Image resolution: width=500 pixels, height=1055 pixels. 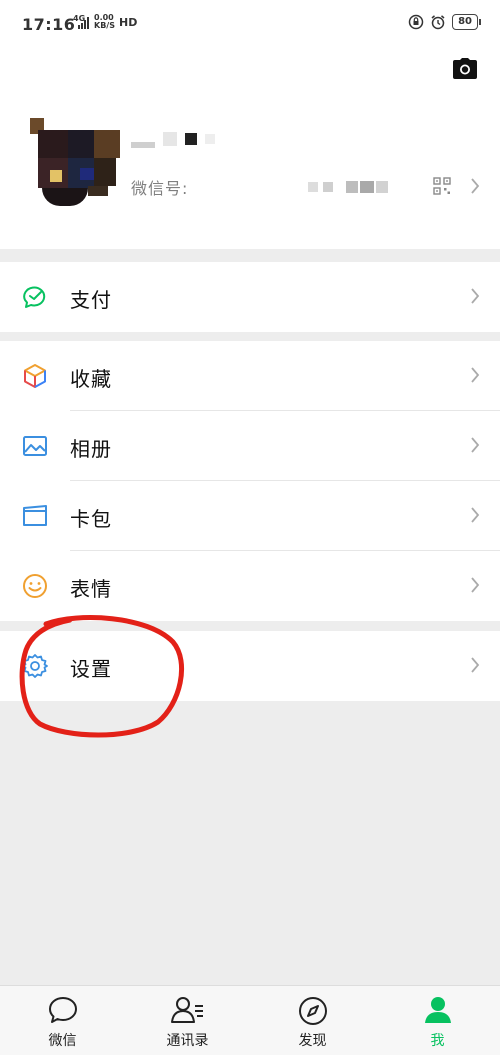 I want to click on menu-label-stickers: 表情, so click(x=91, y=589).